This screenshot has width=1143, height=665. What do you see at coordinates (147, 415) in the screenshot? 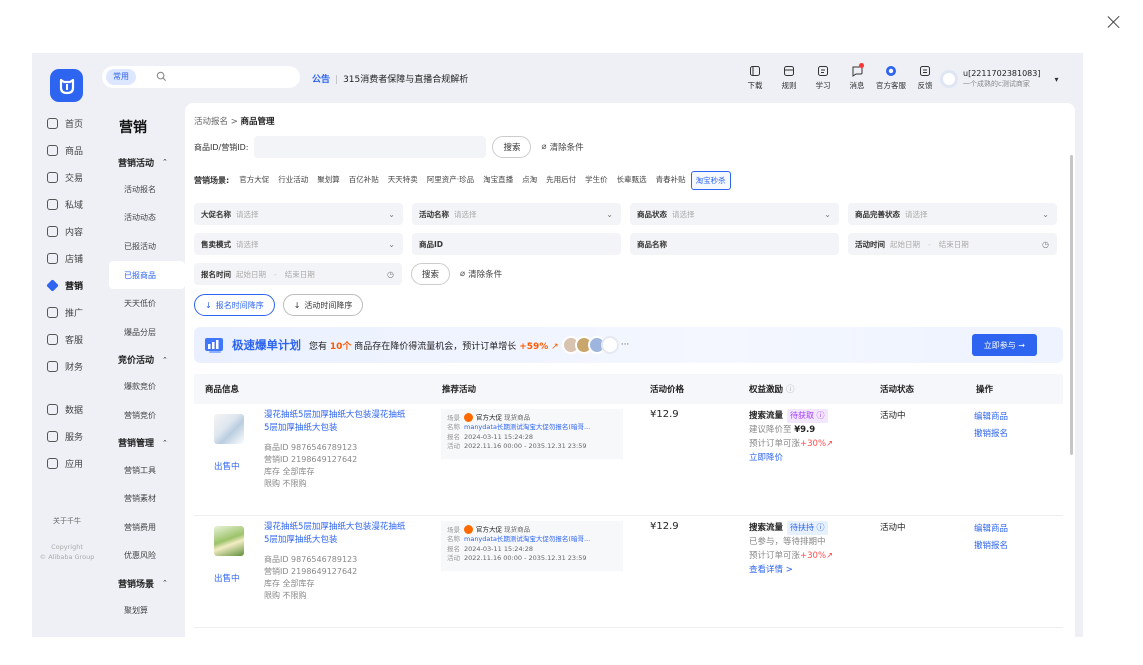
I see `subnav-item: 营销竞价` at bounding box center [147, 415].